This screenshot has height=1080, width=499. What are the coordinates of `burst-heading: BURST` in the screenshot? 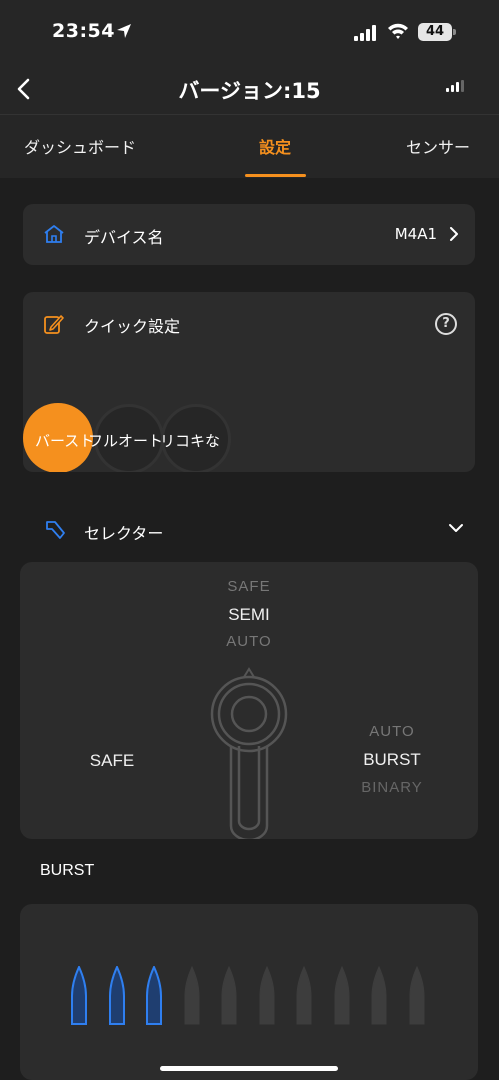 It's located at (67, 870).